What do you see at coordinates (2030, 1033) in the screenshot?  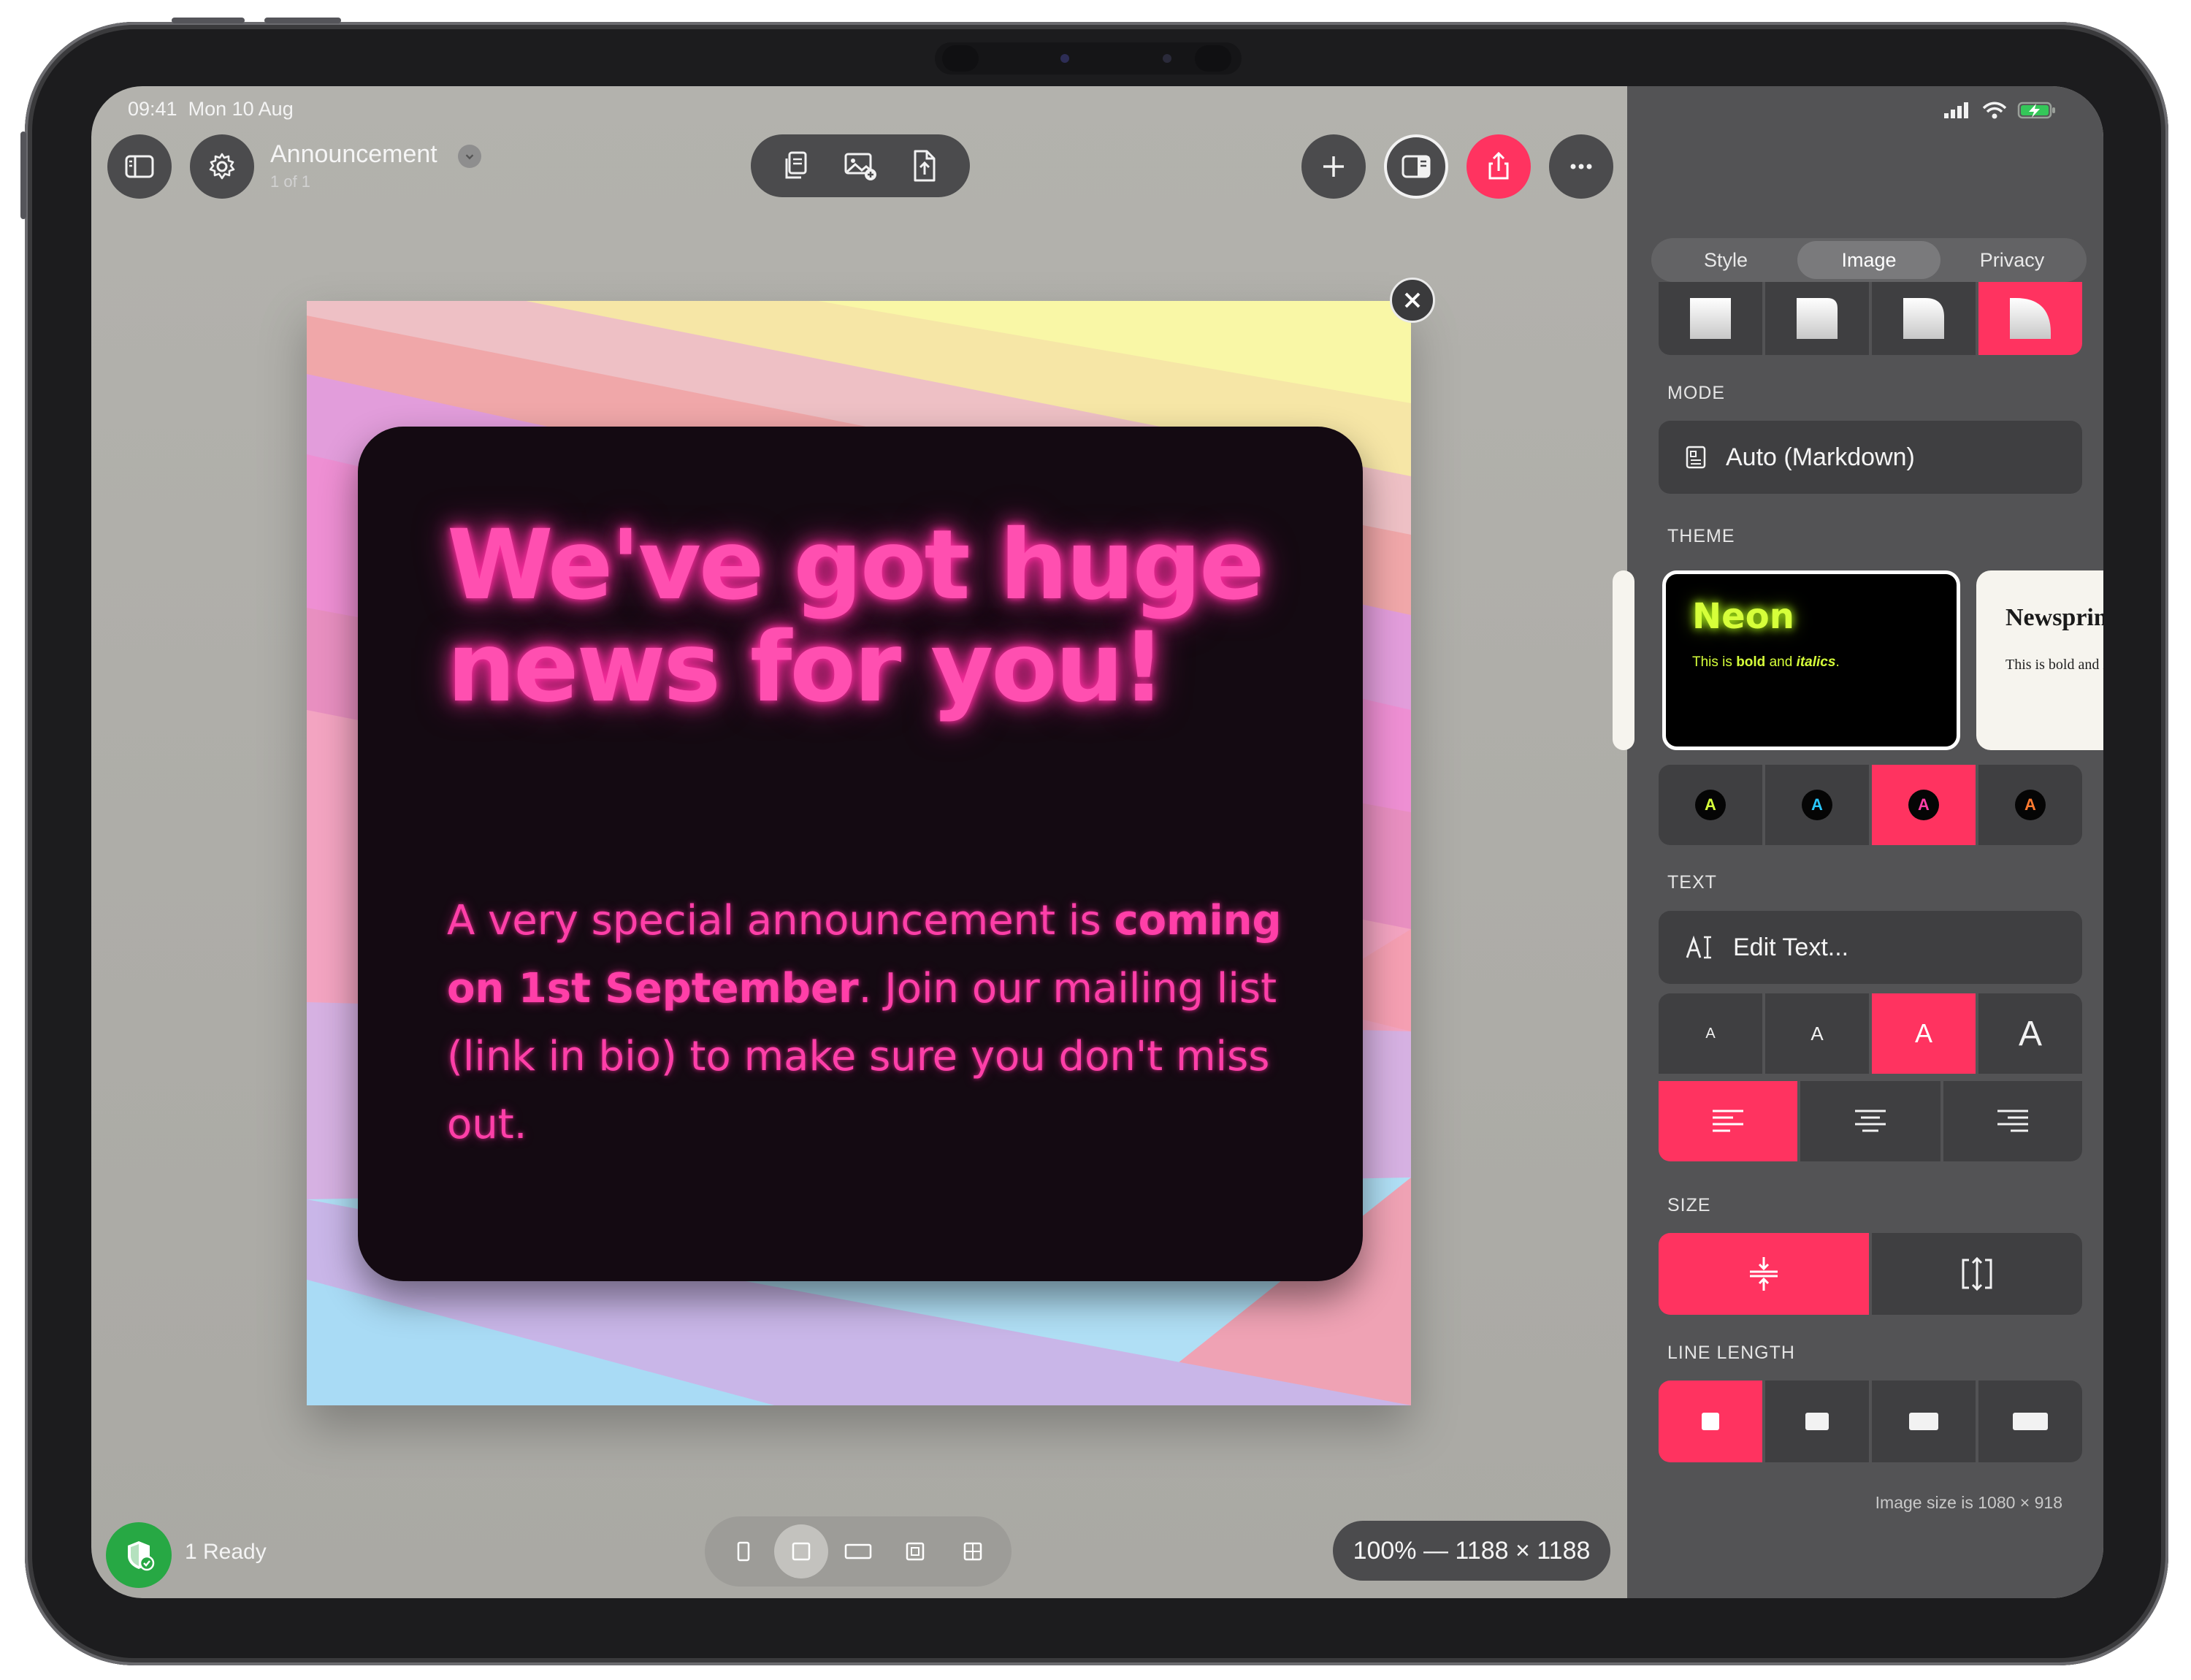 I see `font-size-large: A` at bounding box center [2030, 1033].